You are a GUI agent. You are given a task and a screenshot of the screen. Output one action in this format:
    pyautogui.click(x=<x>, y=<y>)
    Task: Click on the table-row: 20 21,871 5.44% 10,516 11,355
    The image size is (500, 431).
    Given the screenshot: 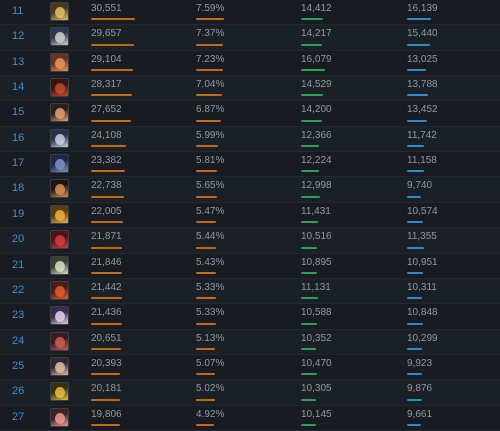 What is the action you would take?
    pyautogui.click(x=250, y=241)
    